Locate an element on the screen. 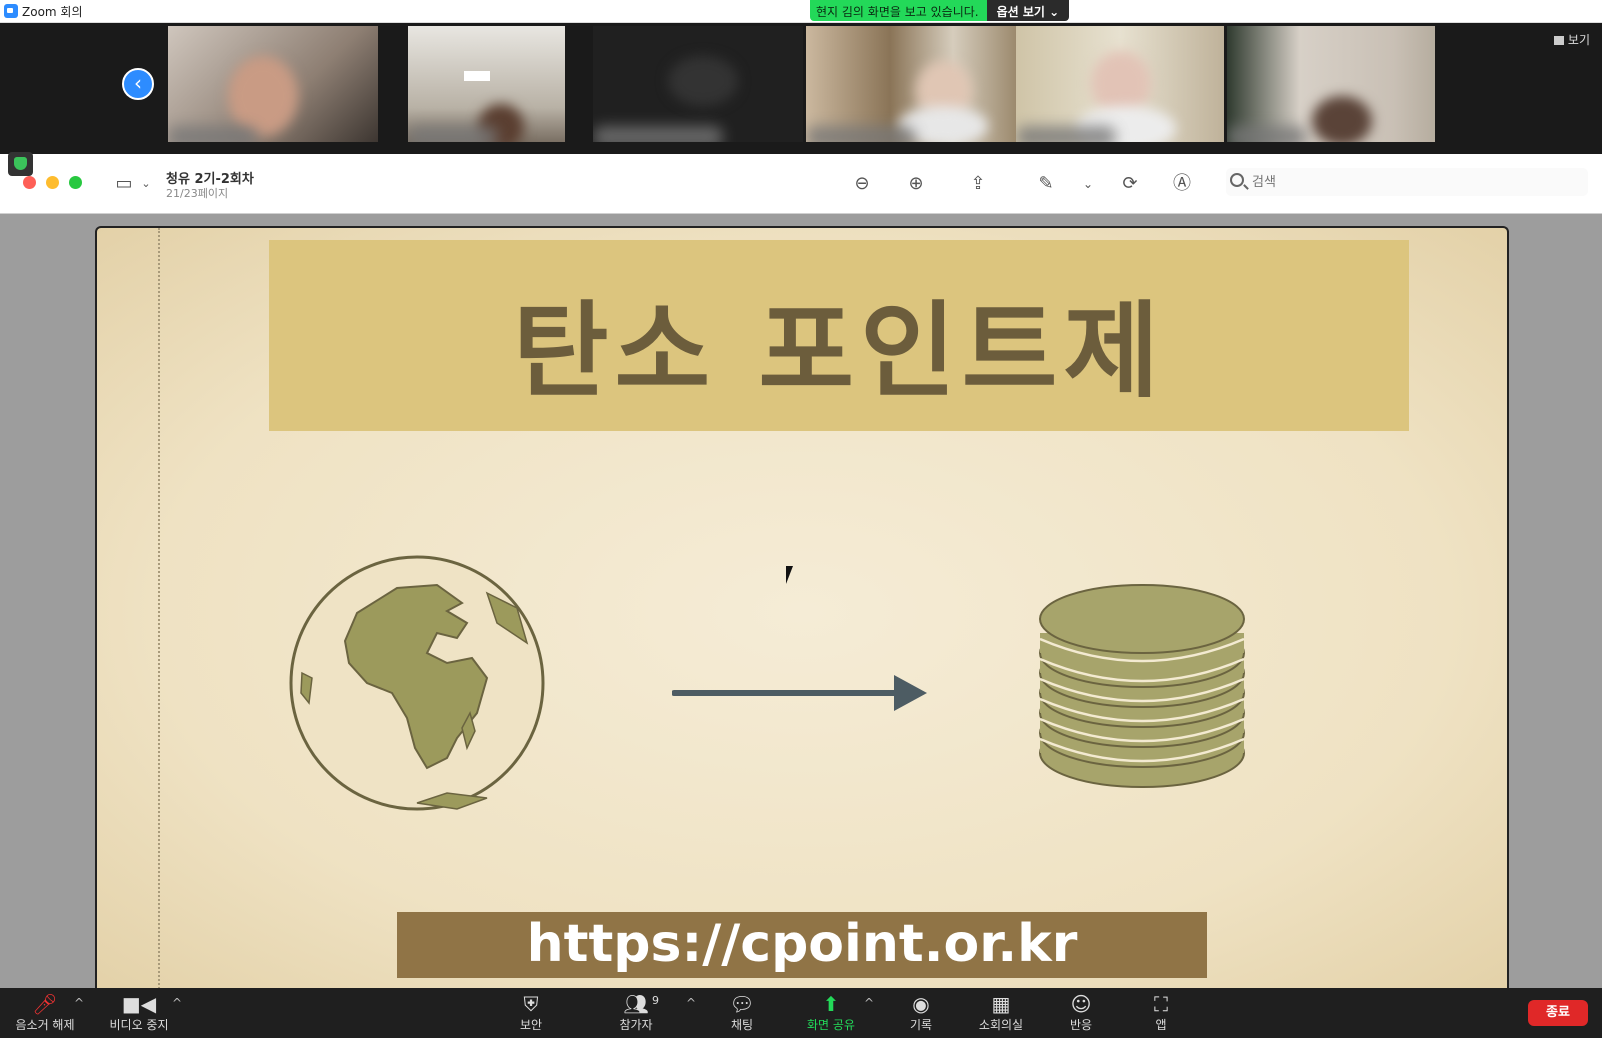 This screenshot has width=1602, height=1038. breakout-rooms-button: ▦ 소회의실 is located at coordinates (1001, 1012).